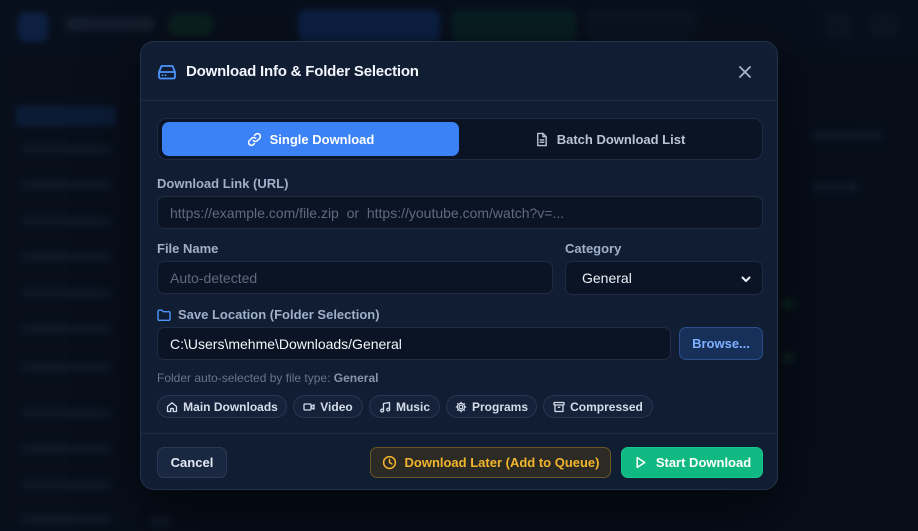  Describe the element at coordinates (460, 139) in the screenshot. I see `download-mode-tabs: Single Download Batch Download List` at that location.